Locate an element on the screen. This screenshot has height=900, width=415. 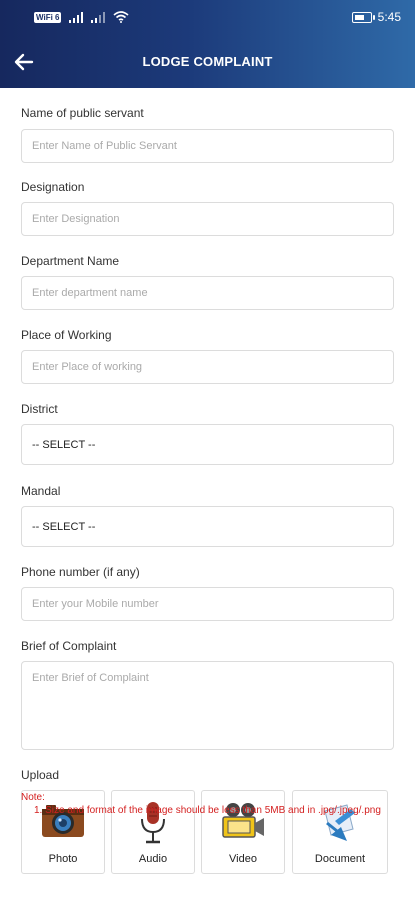
upload-label: Upload is located at coordinates (40, 775).